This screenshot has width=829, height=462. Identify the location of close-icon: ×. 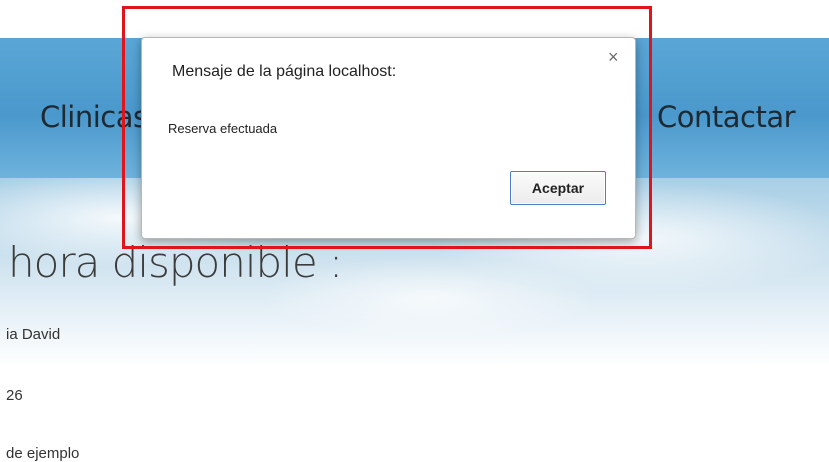
(613, 57).